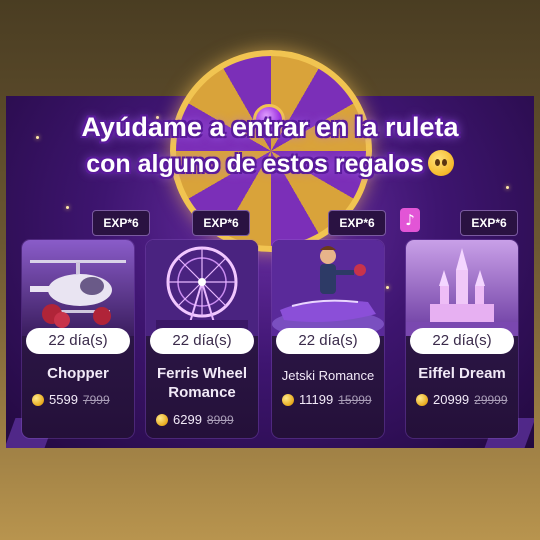 Image resolution: width=540 pixels, height=540 pixels. I want to click on castle-image, so click(462, 288).